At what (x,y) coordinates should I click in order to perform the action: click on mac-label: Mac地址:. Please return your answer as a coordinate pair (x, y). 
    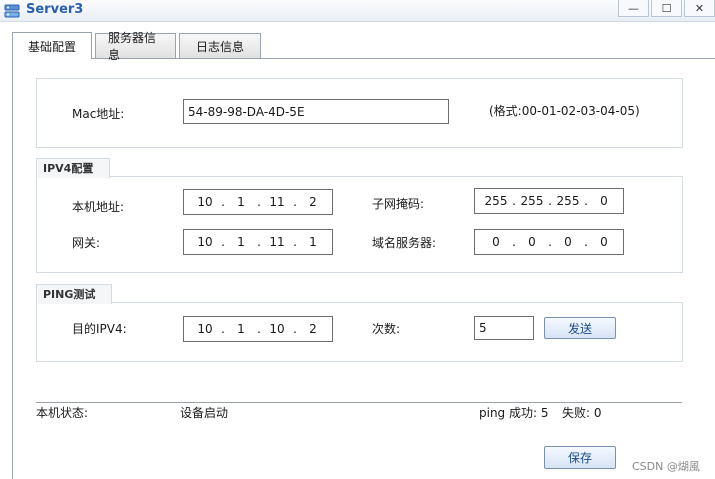
    Looking at the image, I should click on (98, 114).